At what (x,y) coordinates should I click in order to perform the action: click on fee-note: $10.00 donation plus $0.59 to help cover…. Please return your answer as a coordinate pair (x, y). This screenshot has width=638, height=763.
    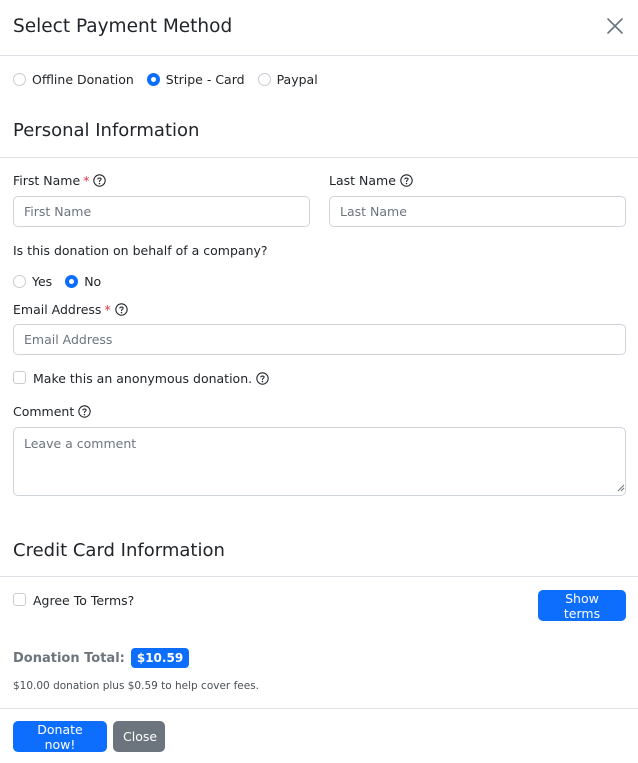
    Looking at the image, I should click on (136, 686).